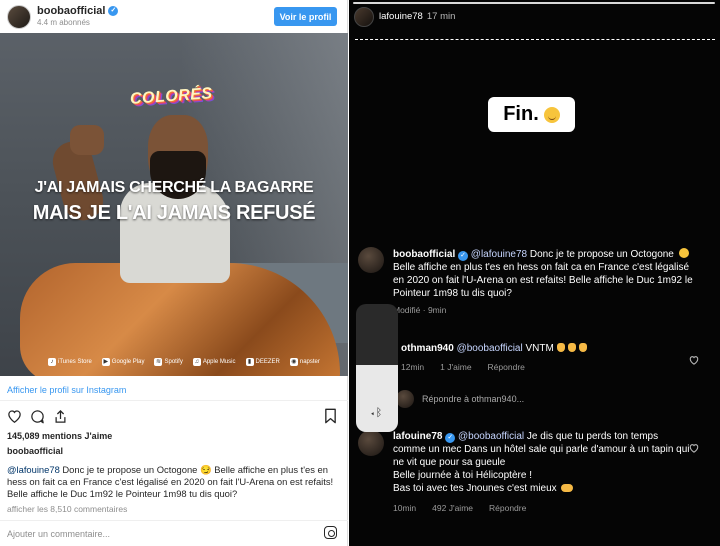  Describe the element at coordinates (427, 348) in the screenshot. I see `comment-author: othman940` at that location.